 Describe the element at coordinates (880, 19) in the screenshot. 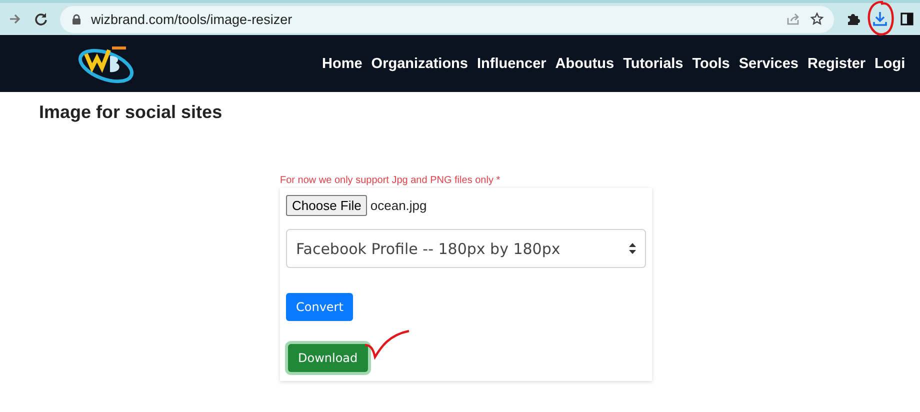

I see `download-icon` at that location.